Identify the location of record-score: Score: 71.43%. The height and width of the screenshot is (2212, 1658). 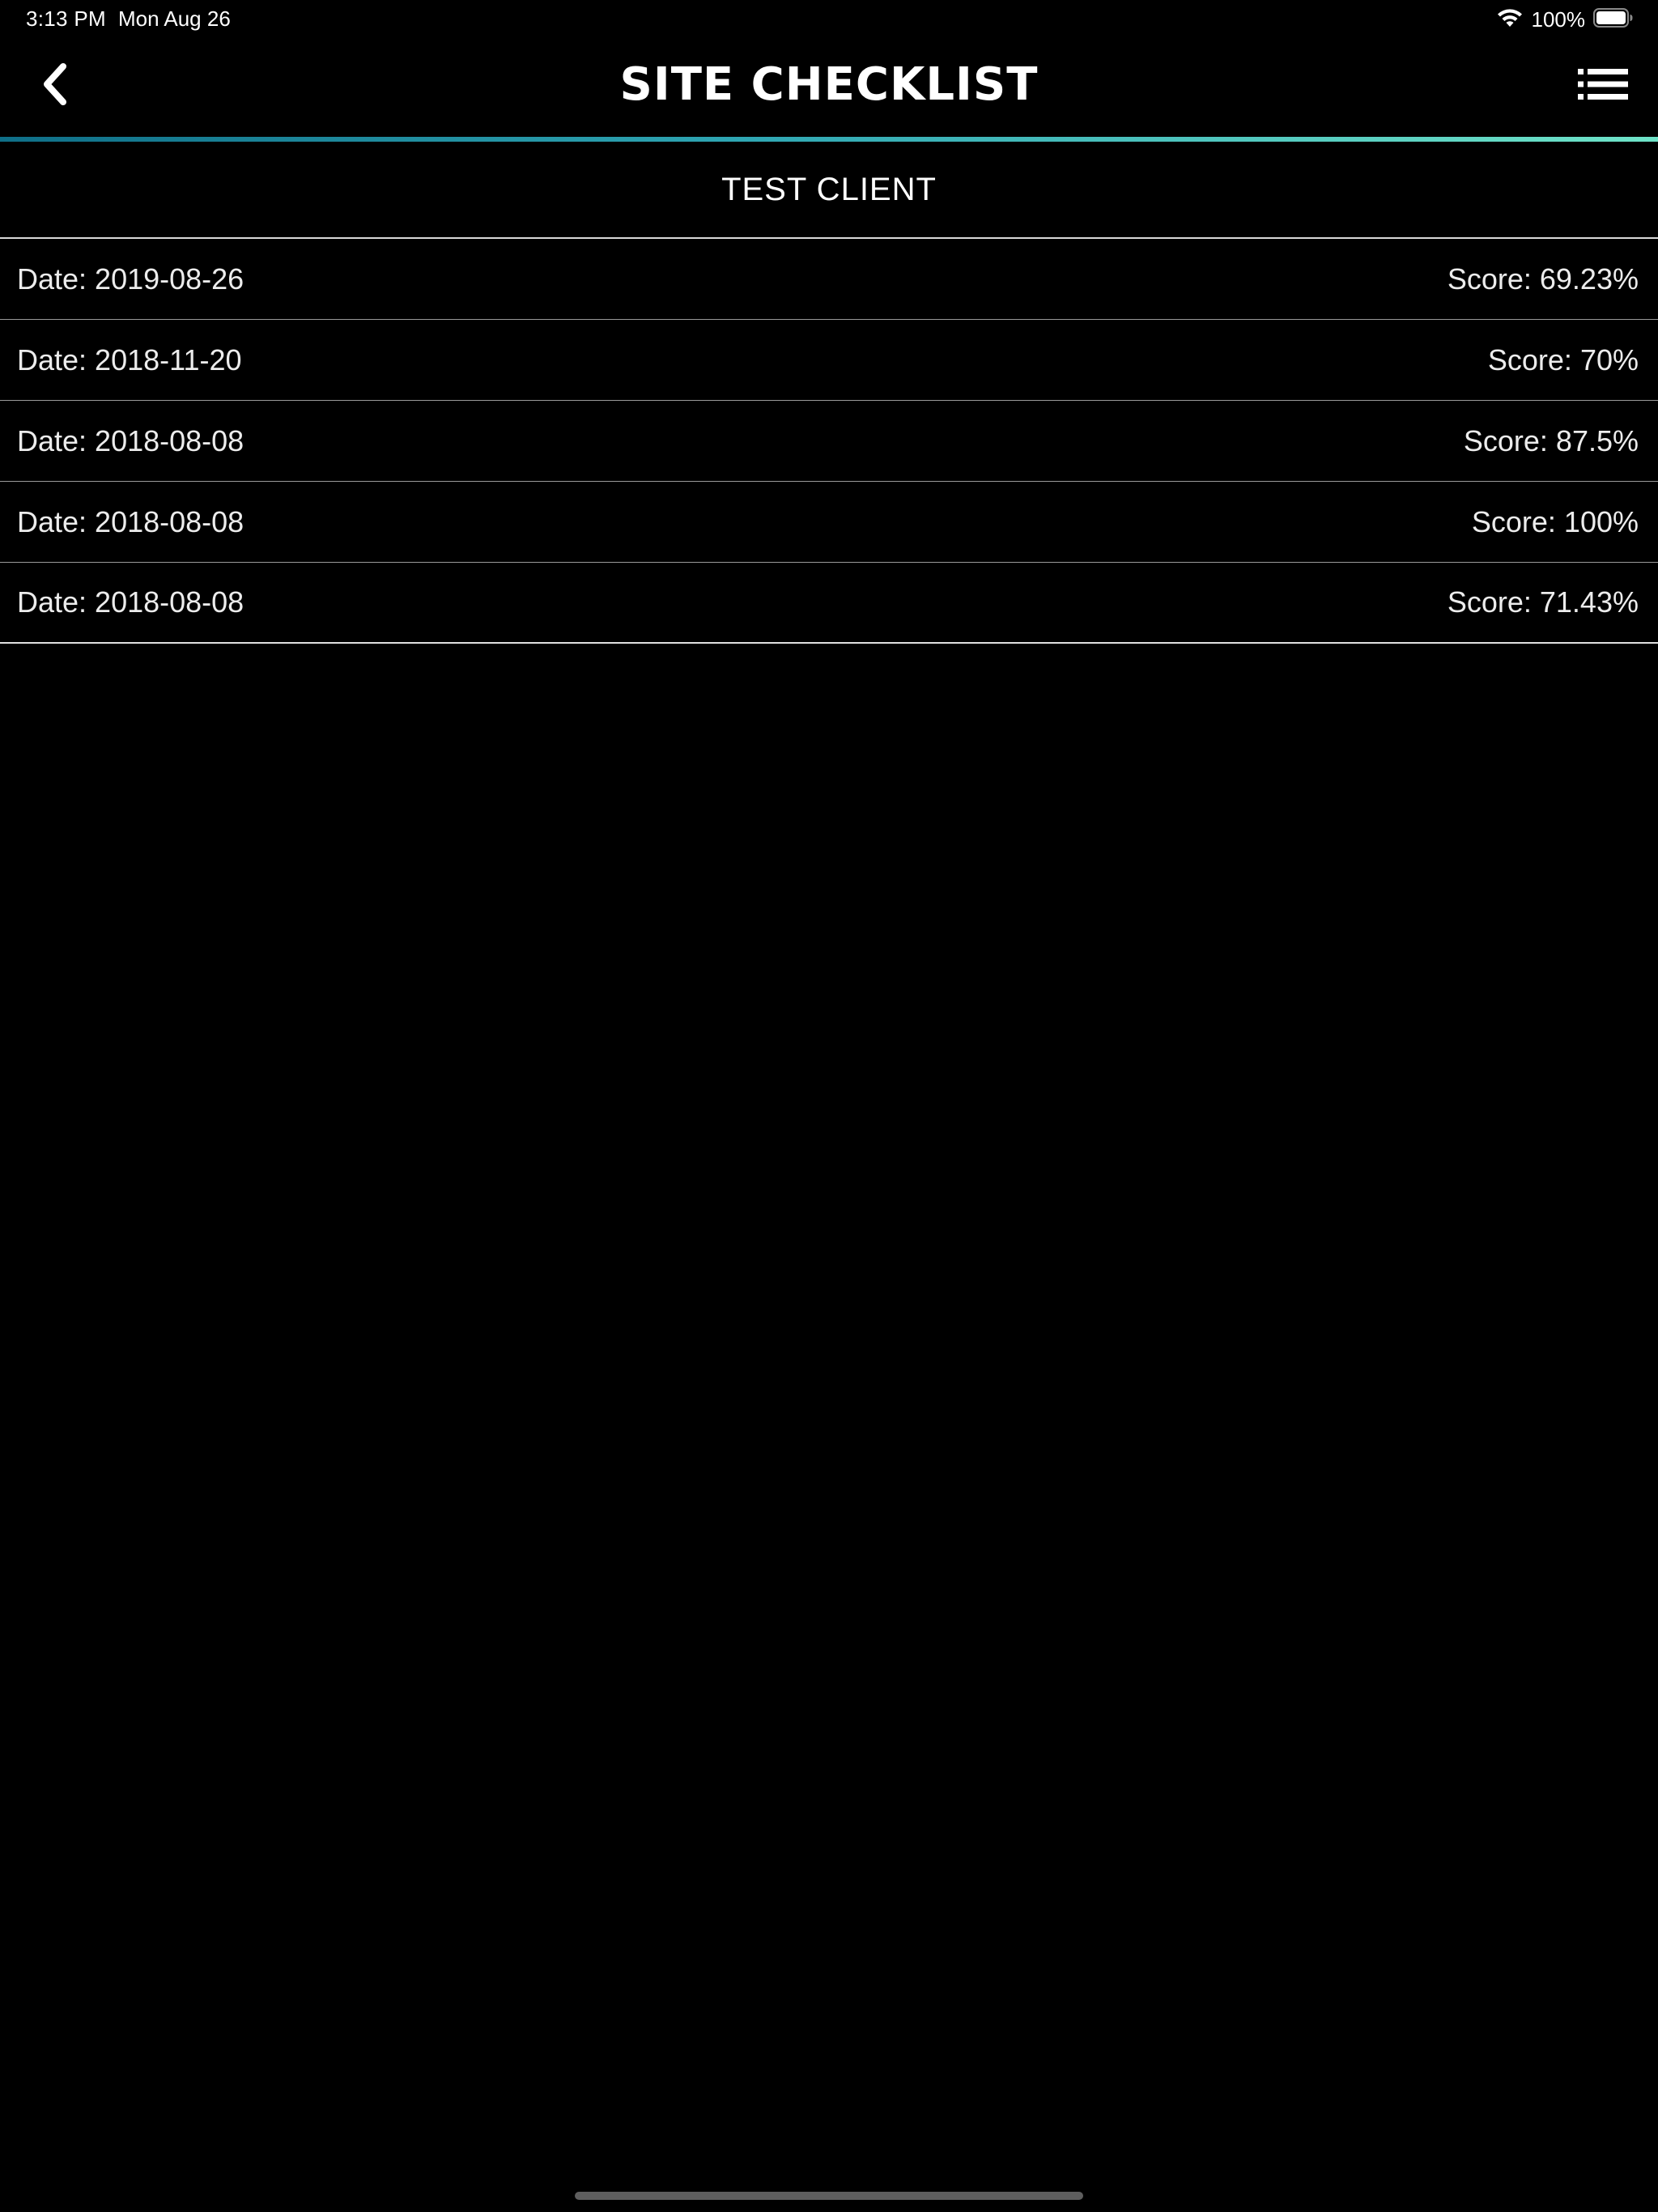
(1543, 602).